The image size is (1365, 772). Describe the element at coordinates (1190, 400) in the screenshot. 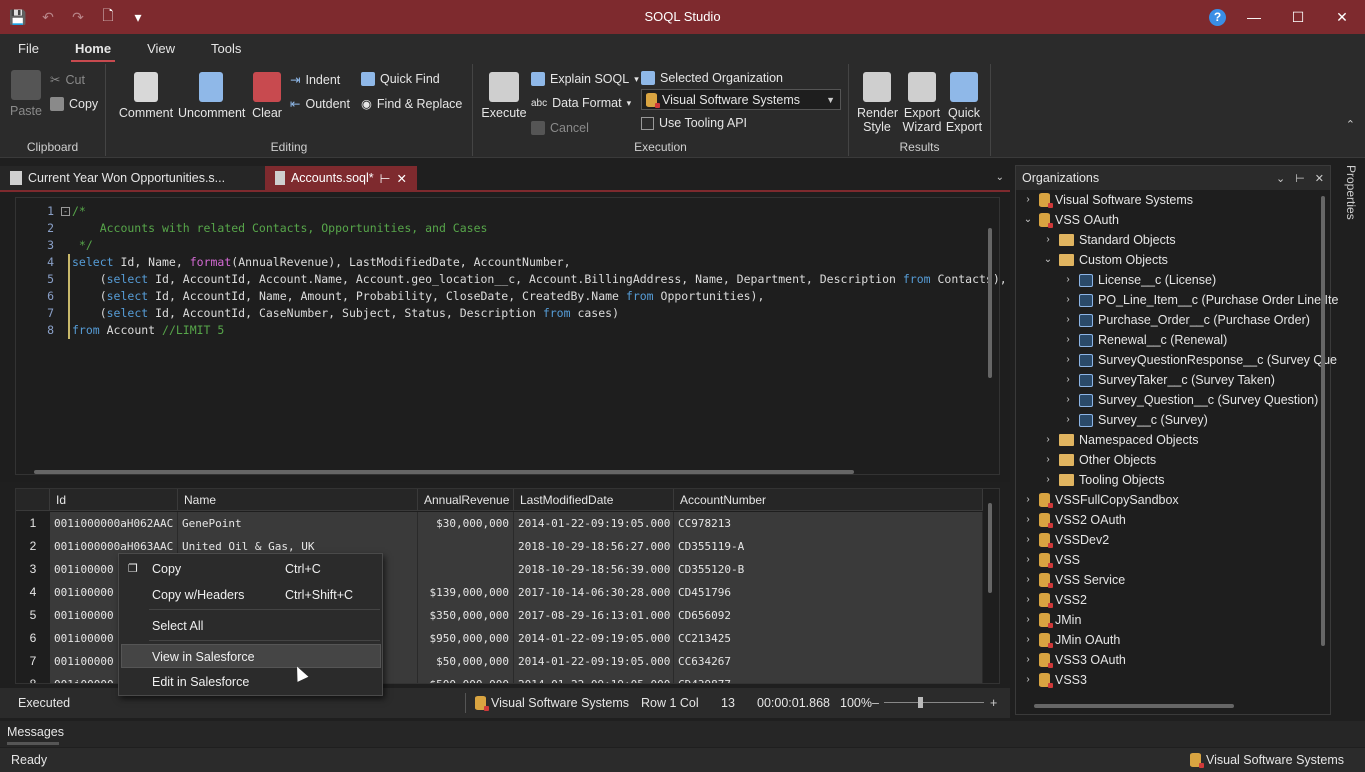

I see `tree-node: › Survey_Question__c (Survey Question)` at that location.